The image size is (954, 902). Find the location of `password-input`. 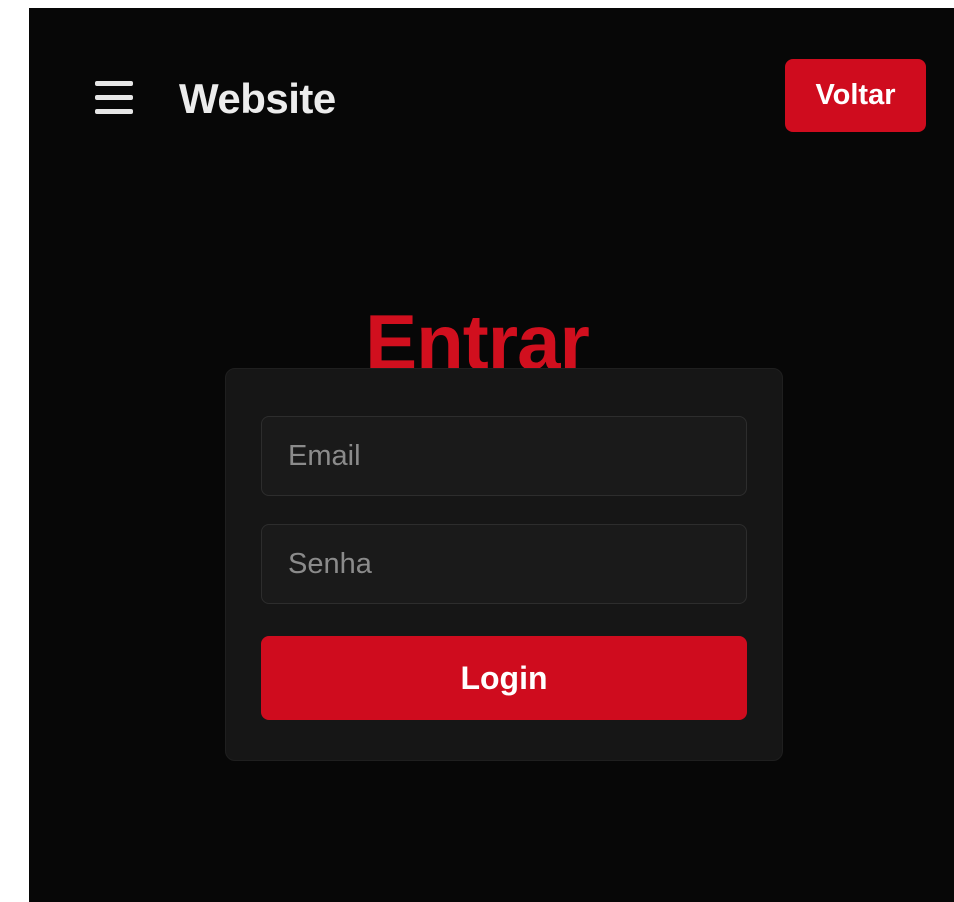

password-input is located at coordinates (504, 564).